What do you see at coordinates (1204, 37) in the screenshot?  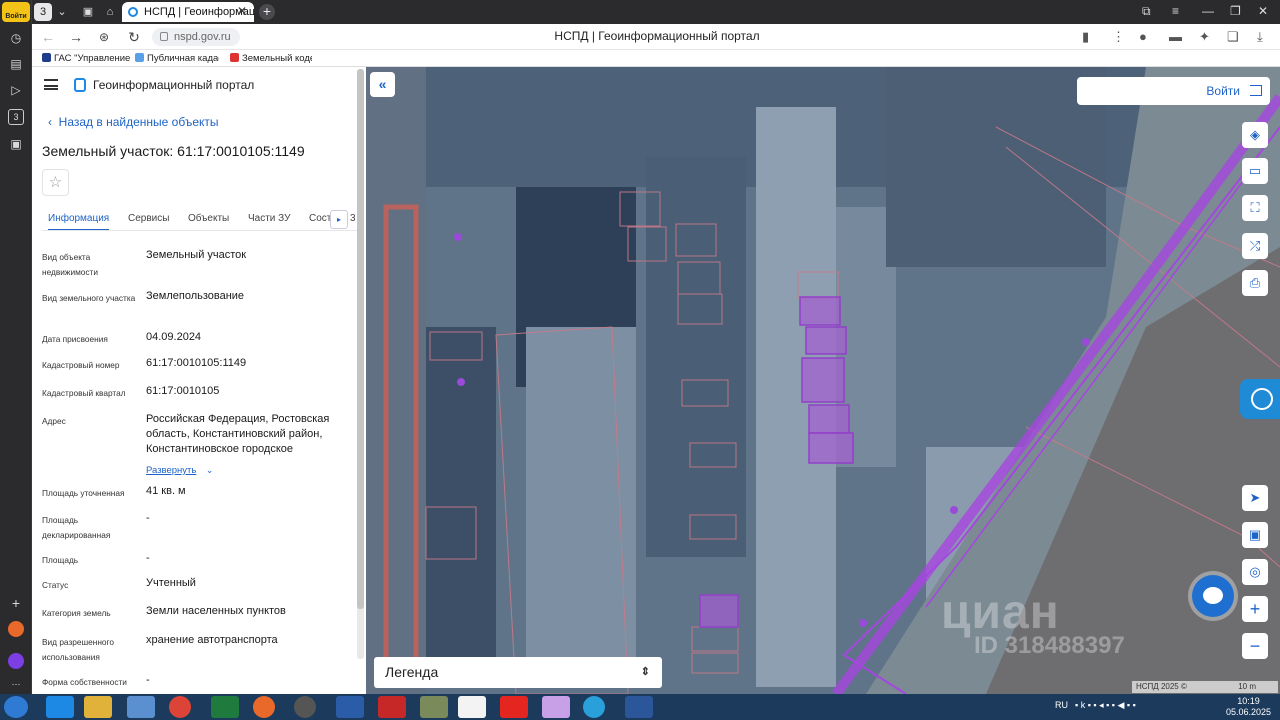 I see `puzzle-icon: ✦` at bounding box center [1204, 37].